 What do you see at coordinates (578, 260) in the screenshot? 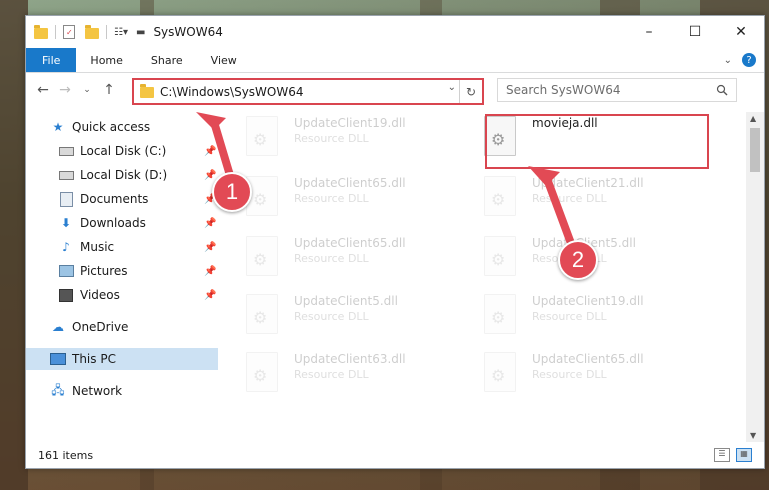
I see `callout-badge-2: 2` at bounding box center [578, 260].